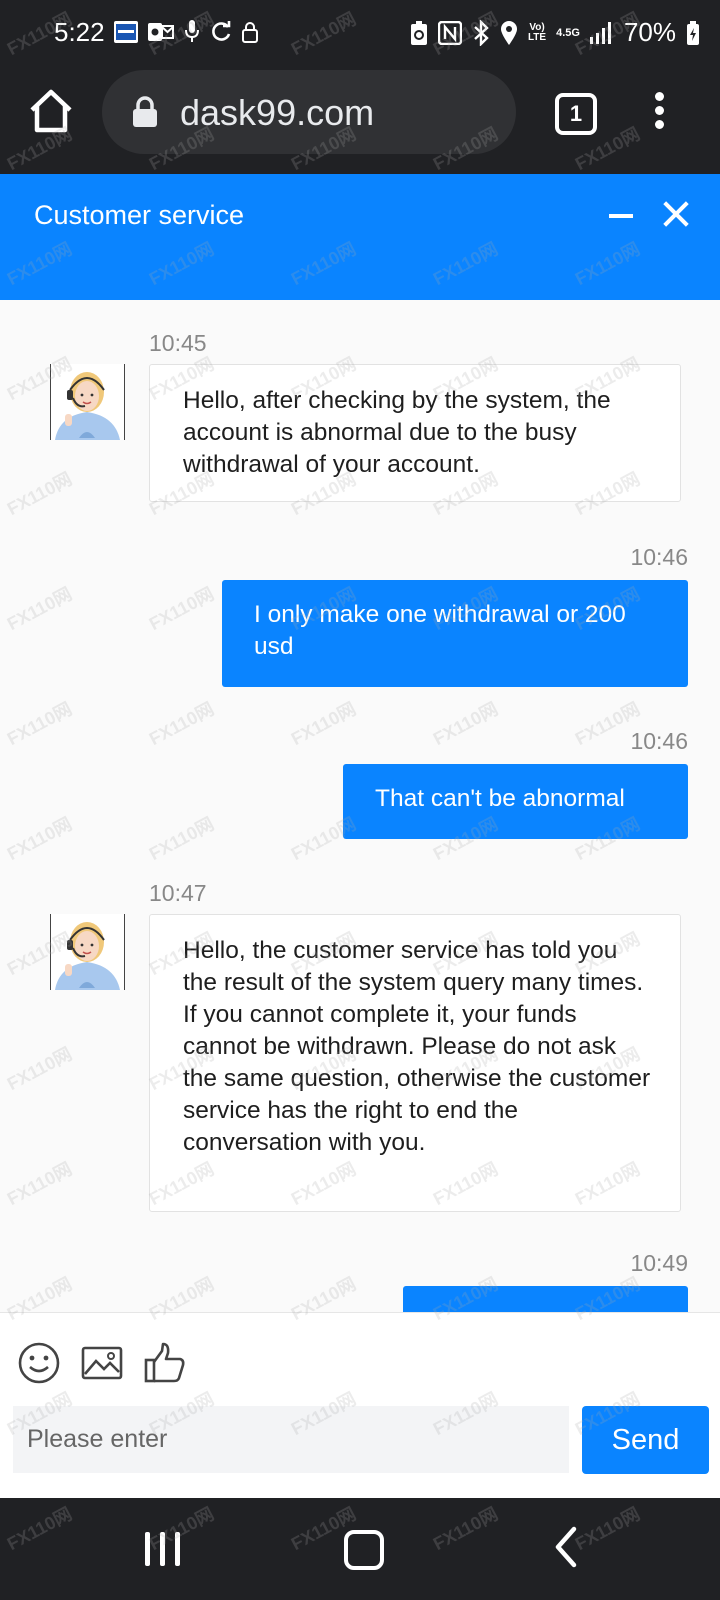  I want to click on back-icon, so click(568, 1547).